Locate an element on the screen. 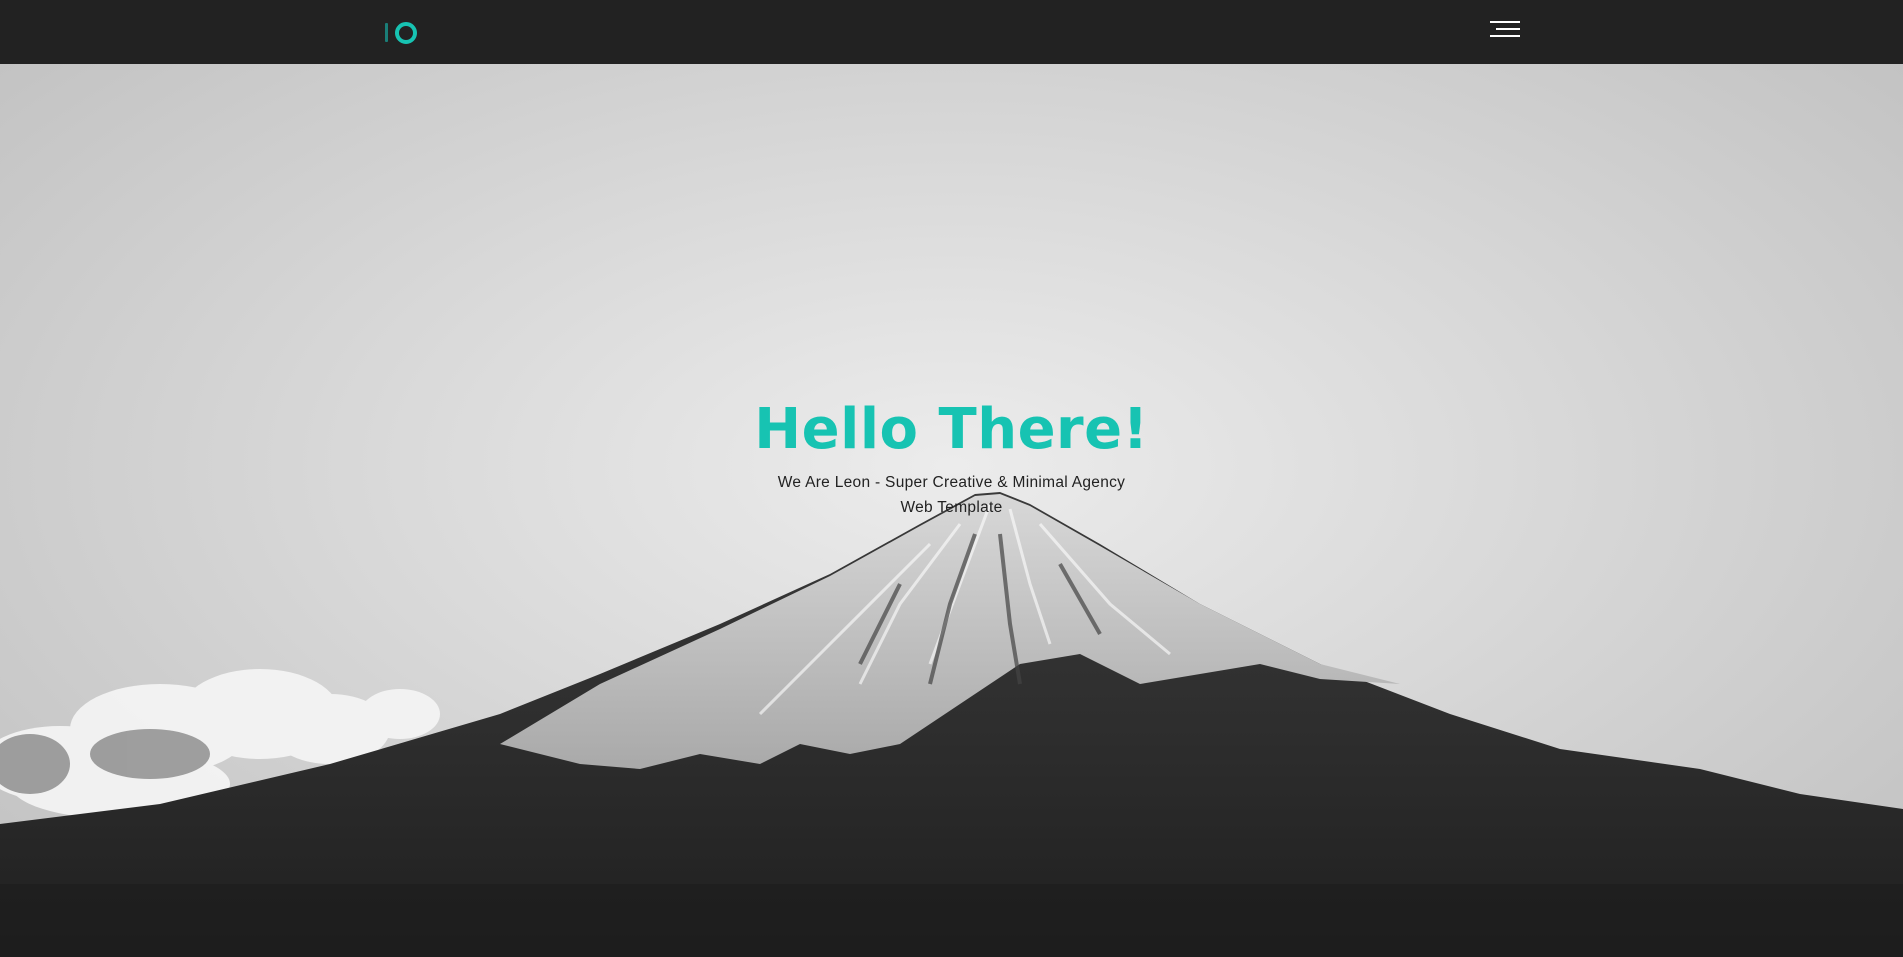 The height and width of the screenshot is (957, 1903). menu-line-bottom is located at coordinates (1505, 36).